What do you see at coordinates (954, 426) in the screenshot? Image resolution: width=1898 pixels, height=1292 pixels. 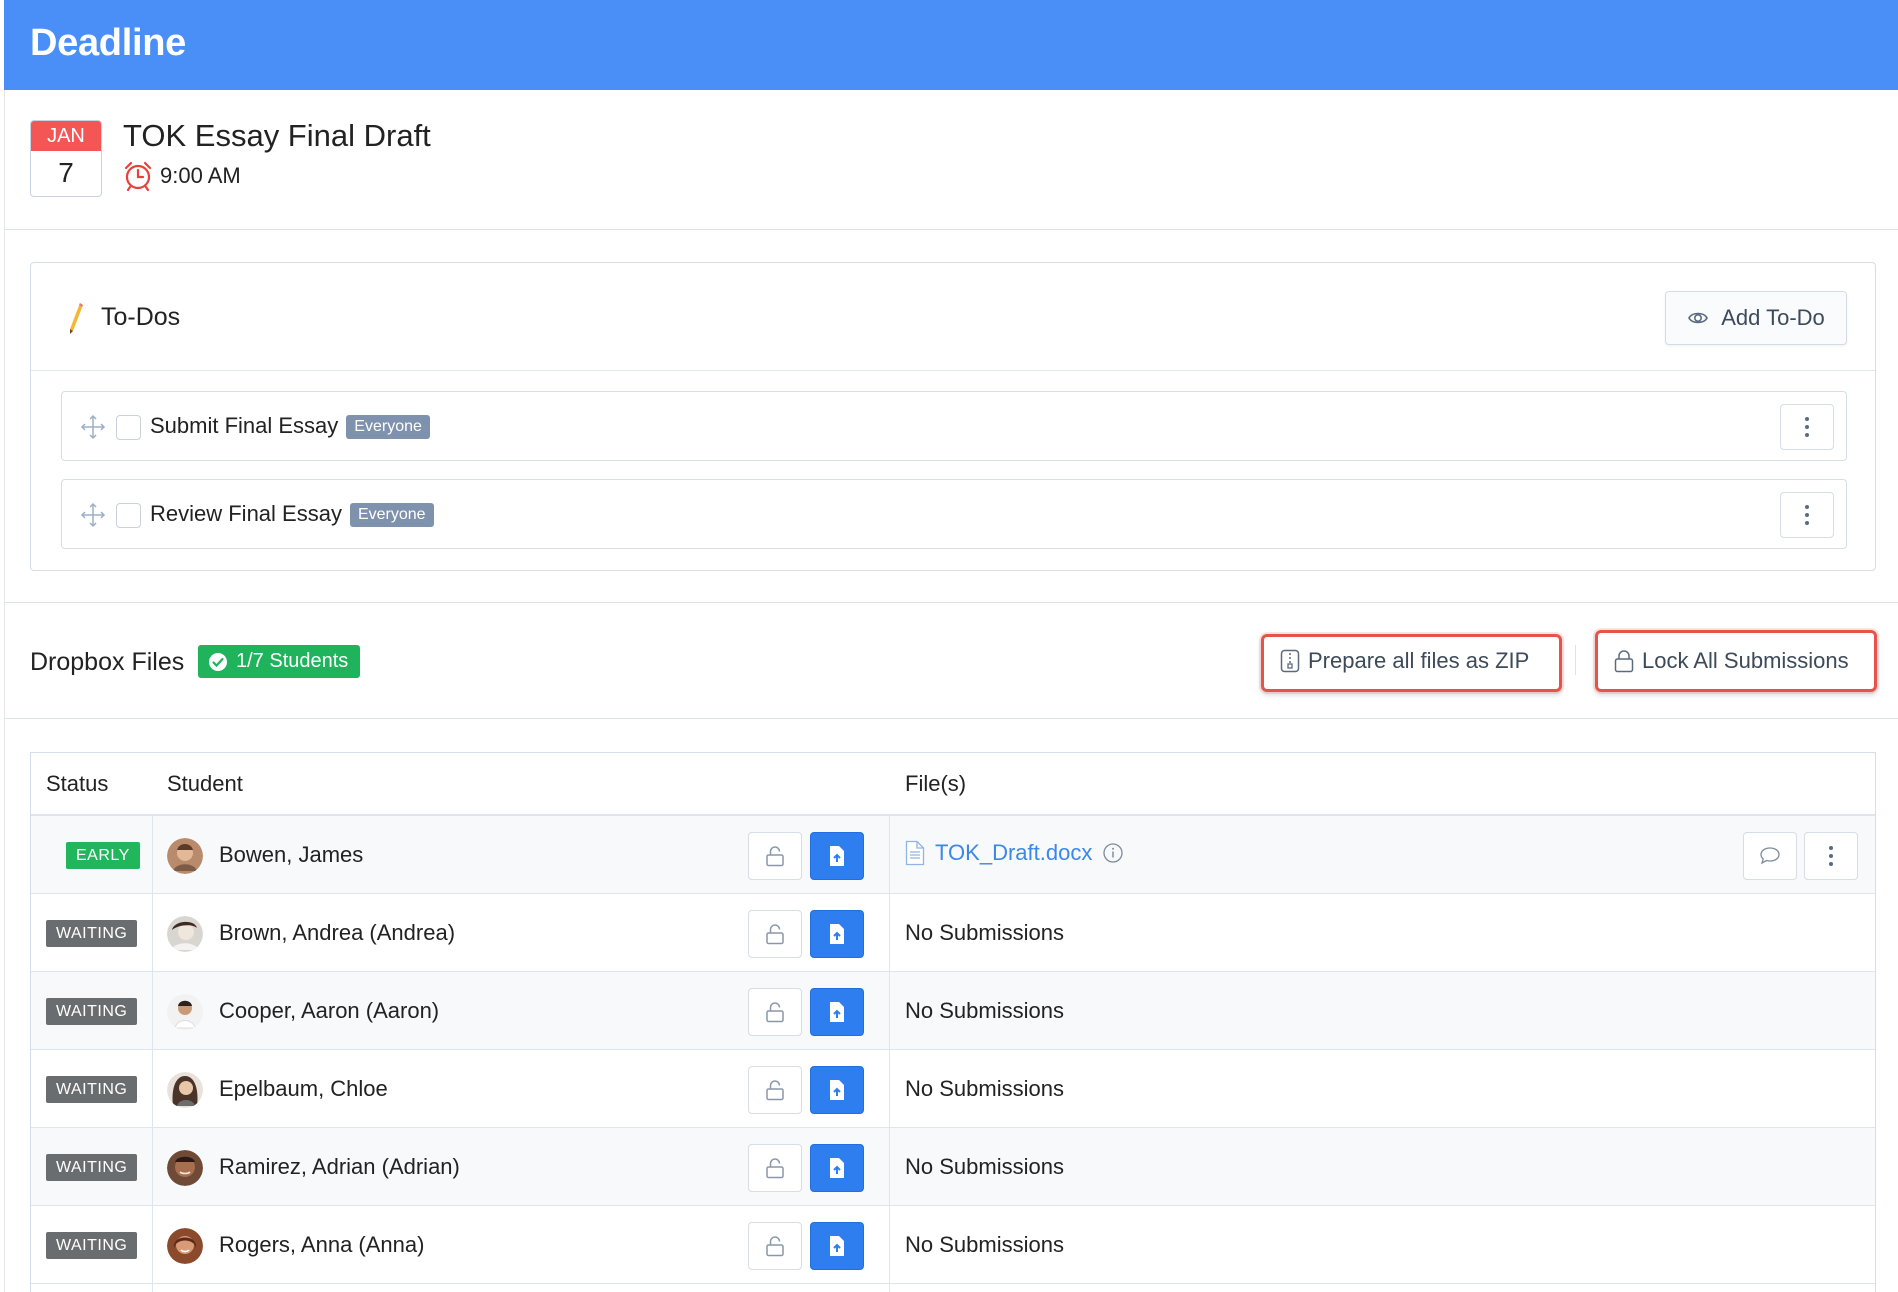 I see `todo-item: Submit Final Essay Everyone` at bounding box center [954, 426].